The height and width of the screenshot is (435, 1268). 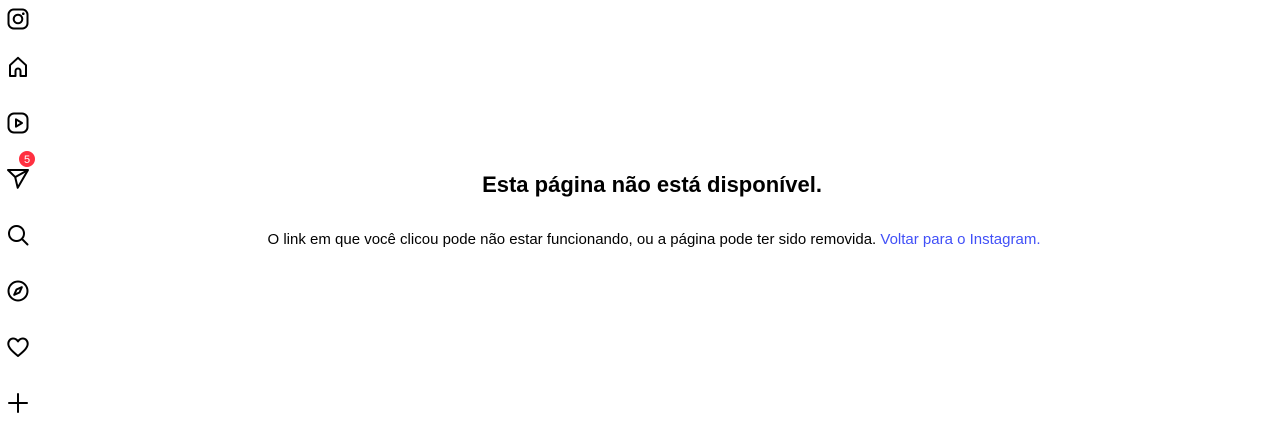 I want to click on sidebar: 5, so click(x=18, y=217).